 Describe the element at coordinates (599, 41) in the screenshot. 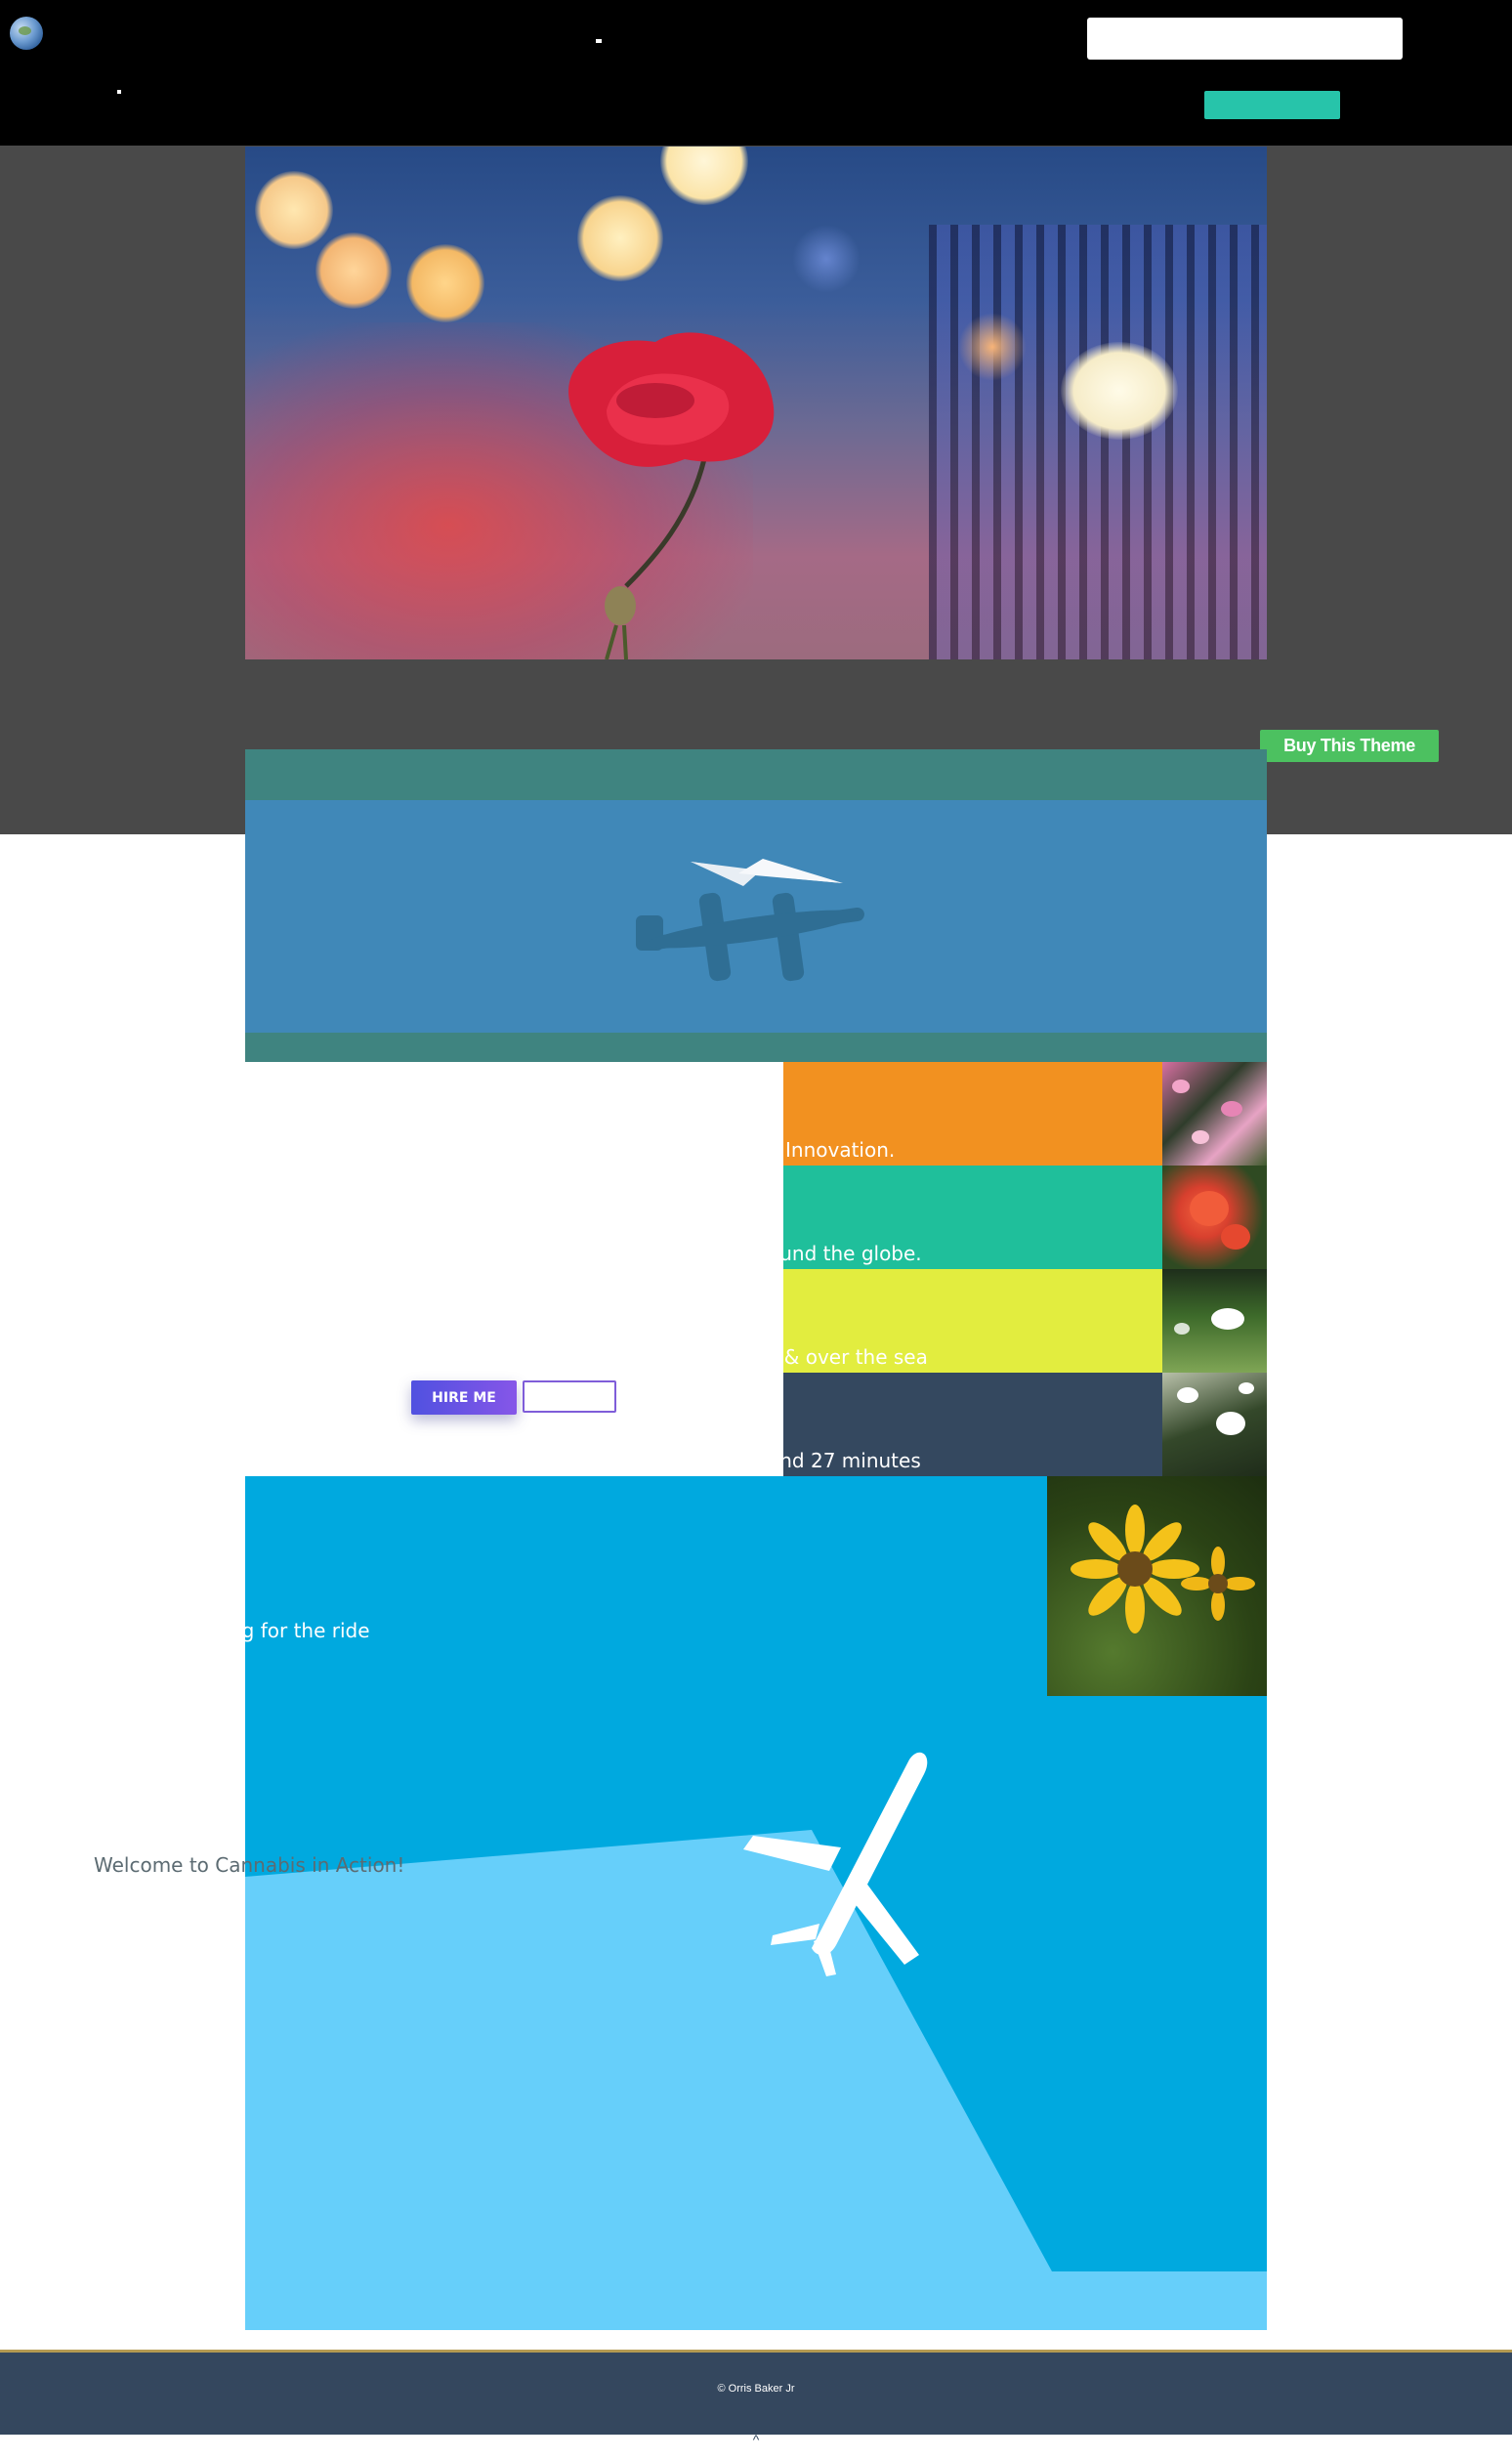

I see `menu-caret-icon` at that location.